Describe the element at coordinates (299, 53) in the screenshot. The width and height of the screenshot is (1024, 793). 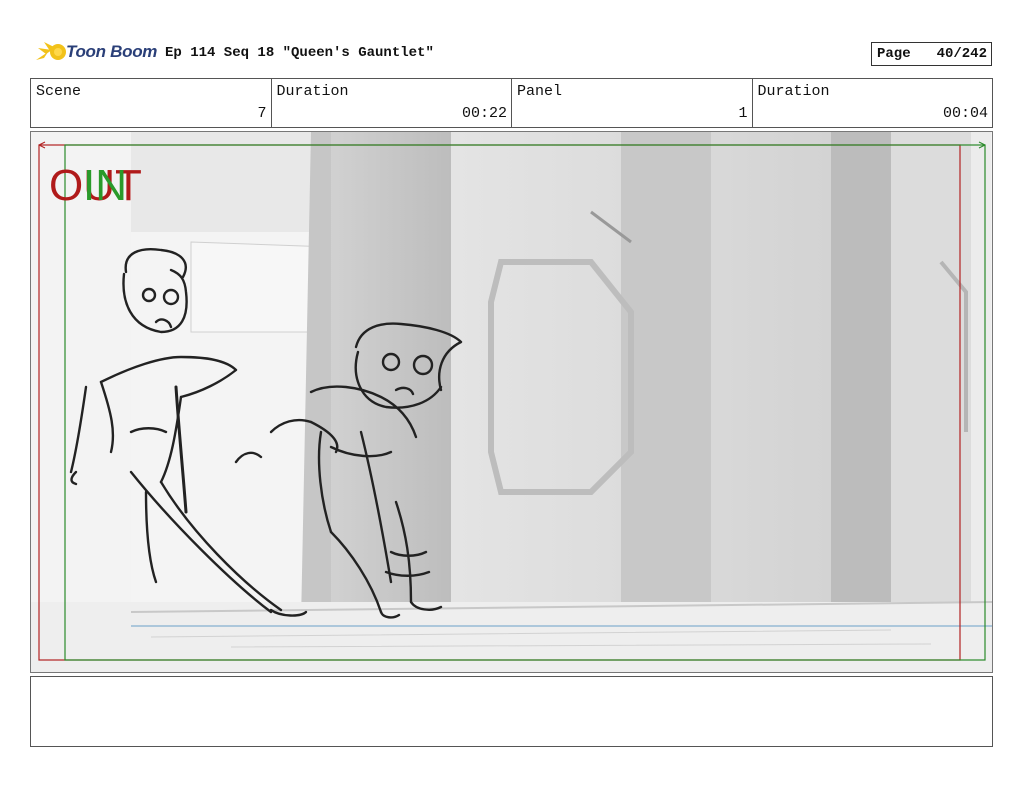
I see `episode-title: Ep 114 Seq 18 "Queen's Gauntlet"` at that location.